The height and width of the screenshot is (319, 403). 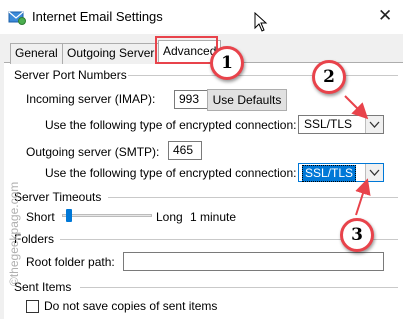 What do you see at coordinates (356, 107) in the screenshot?
I see `arrow-to-incoming-dropdown` at bounding box center [356, 107].